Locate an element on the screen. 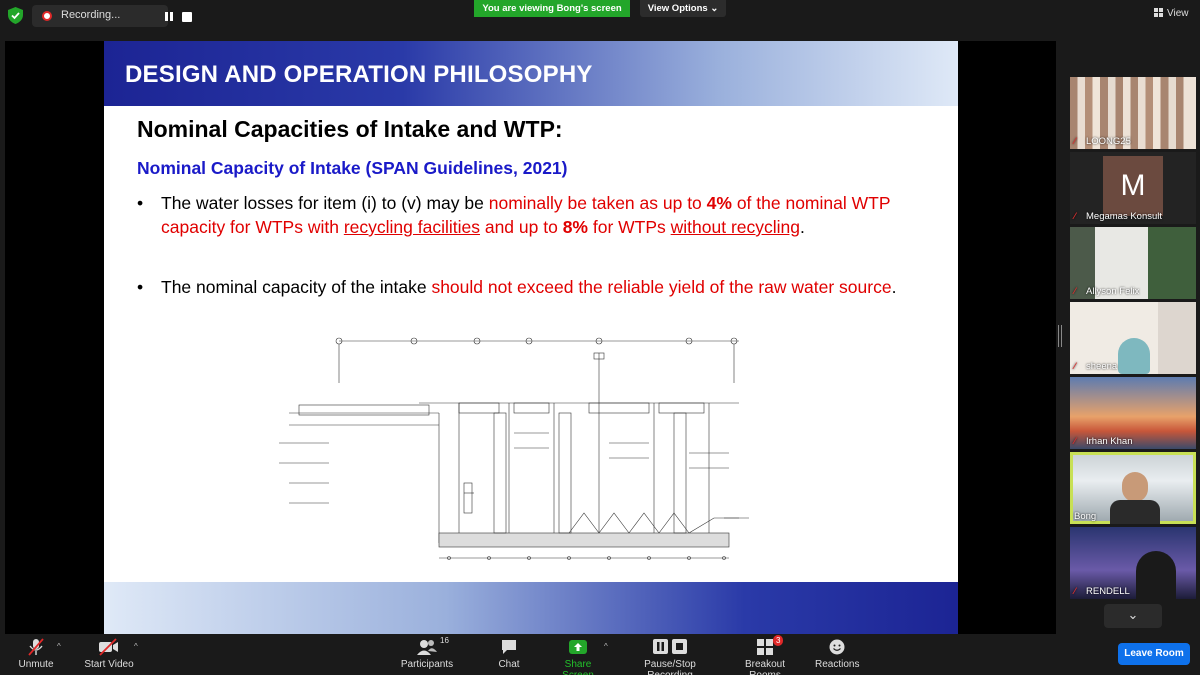 This screenshot has width=1200, height=675. grid-view-icon is located at coordinates (1158, 12).